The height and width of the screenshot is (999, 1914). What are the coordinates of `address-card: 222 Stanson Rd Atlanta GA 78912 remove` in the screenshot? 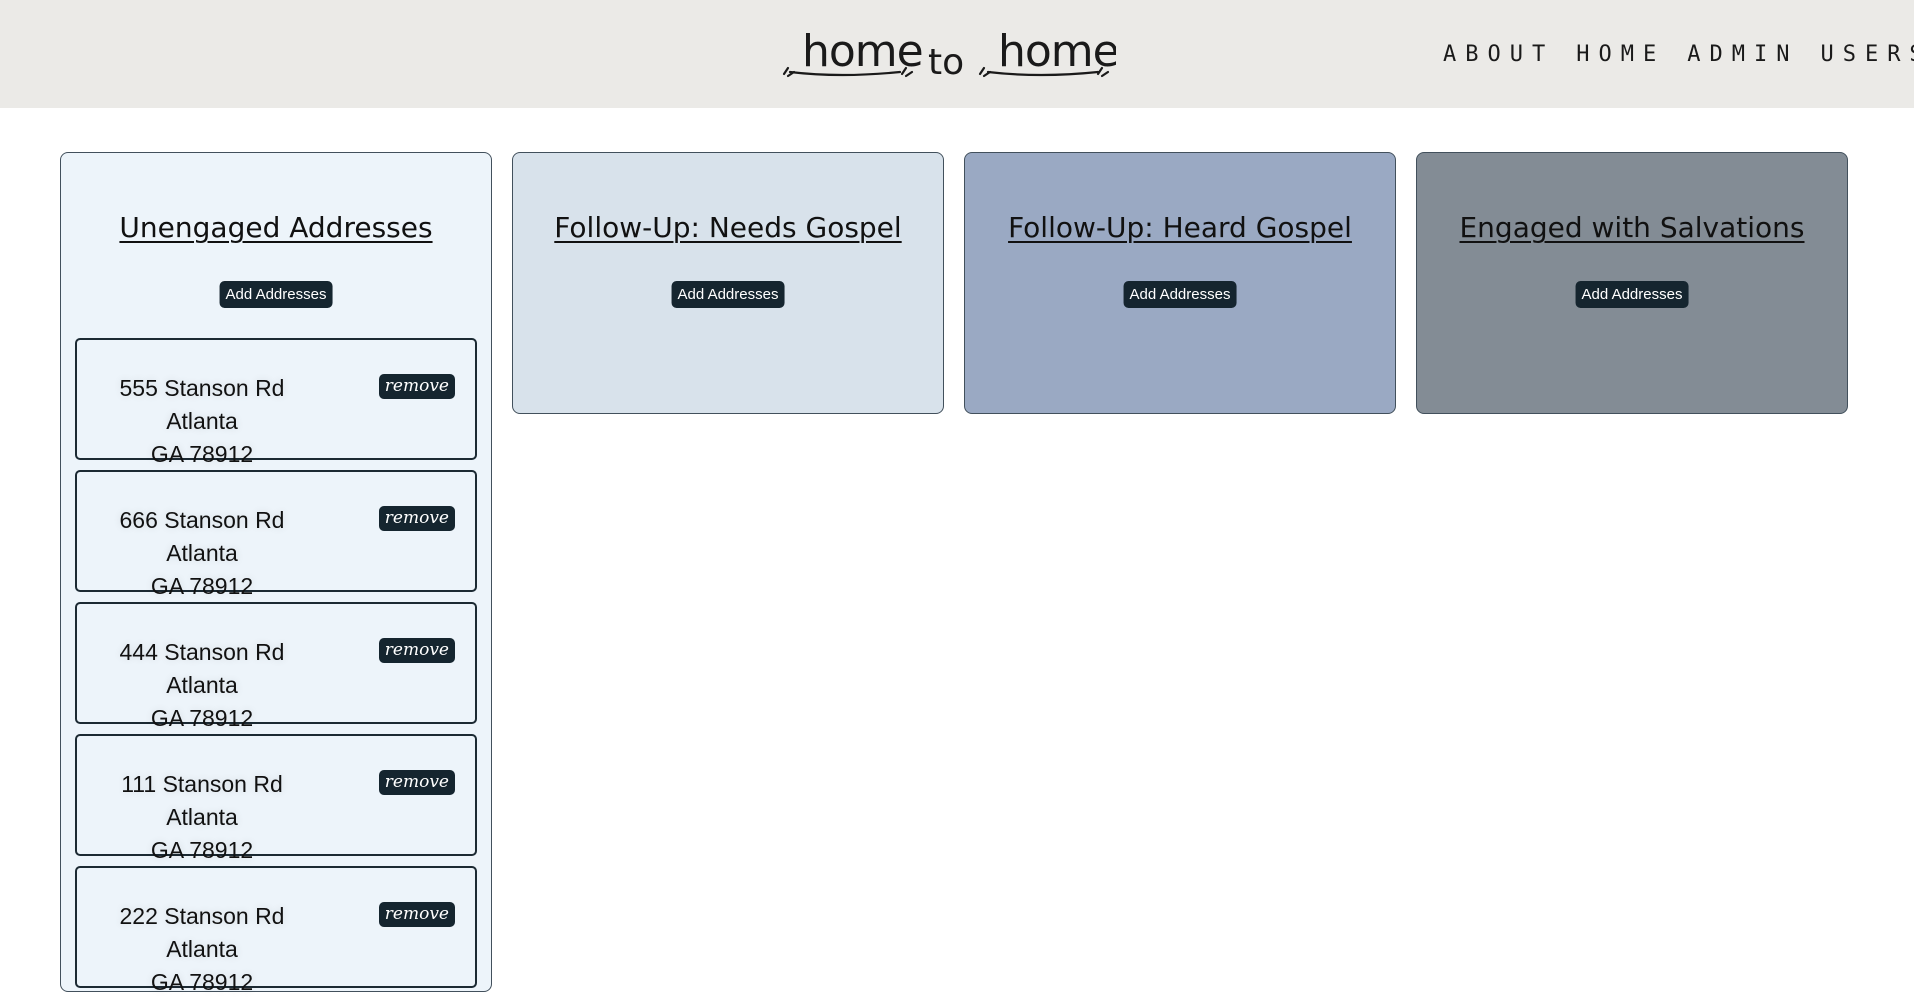 It's located at (276, 930).